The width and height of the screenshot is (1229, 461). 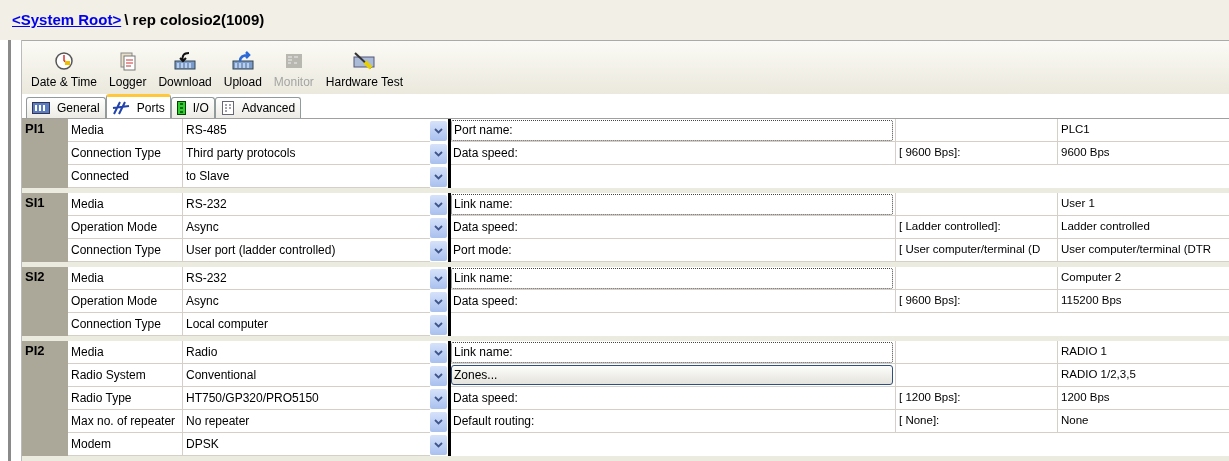 I want to click on tab: General, so click(x=66, y=107).